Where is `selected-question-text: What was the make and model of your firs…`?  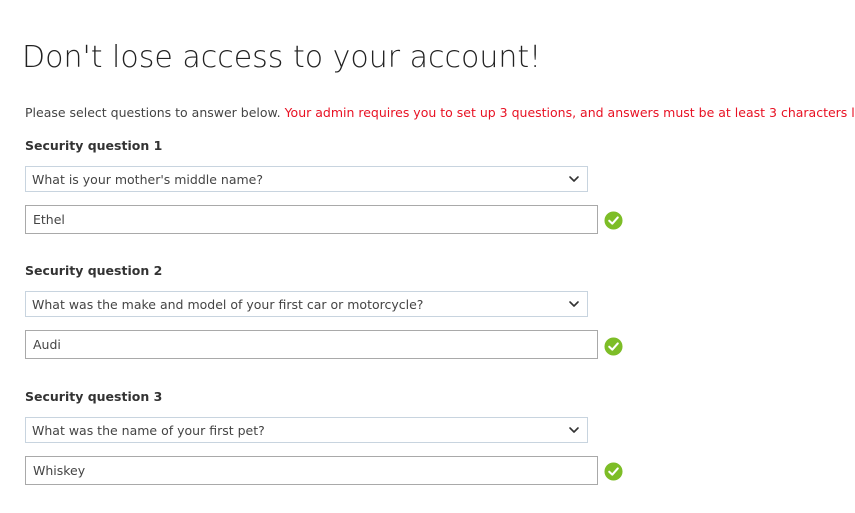 selected-question-text: What was the make and model of your firs… is located at coordinates (228, 304).